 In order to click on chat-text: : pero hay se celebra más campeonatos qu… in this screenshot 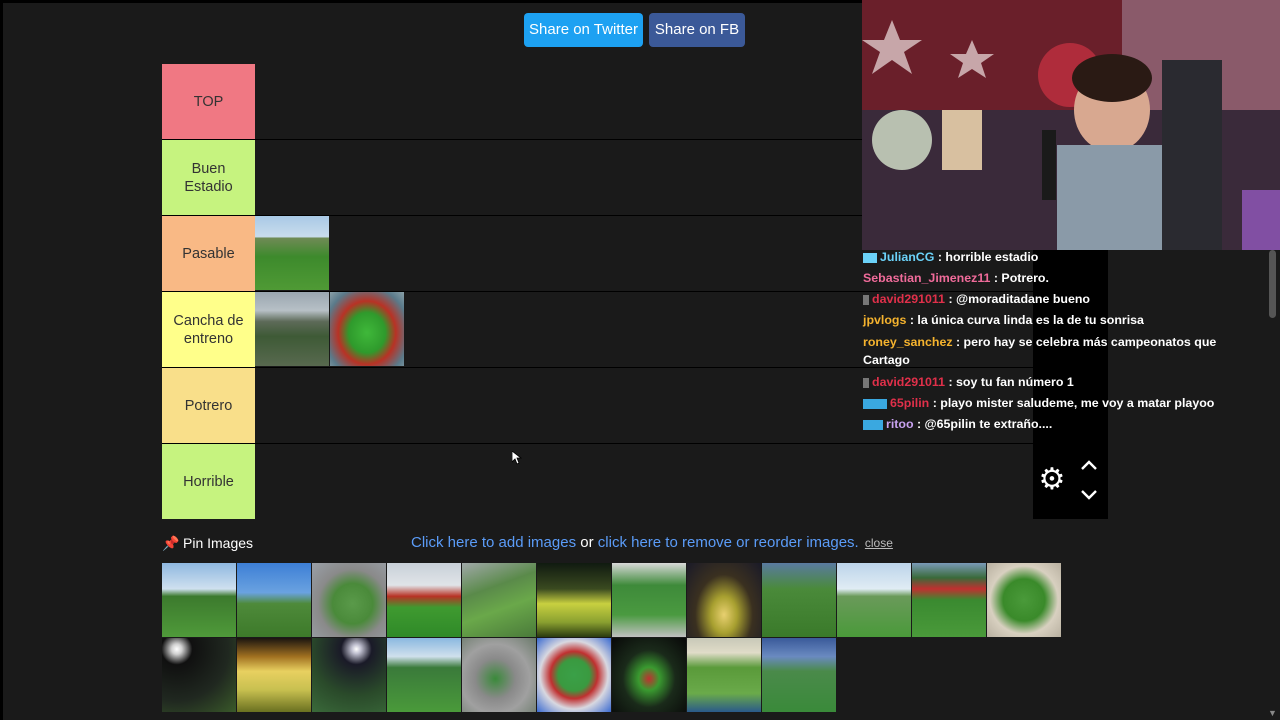, I will do `click(1084, 342)`.